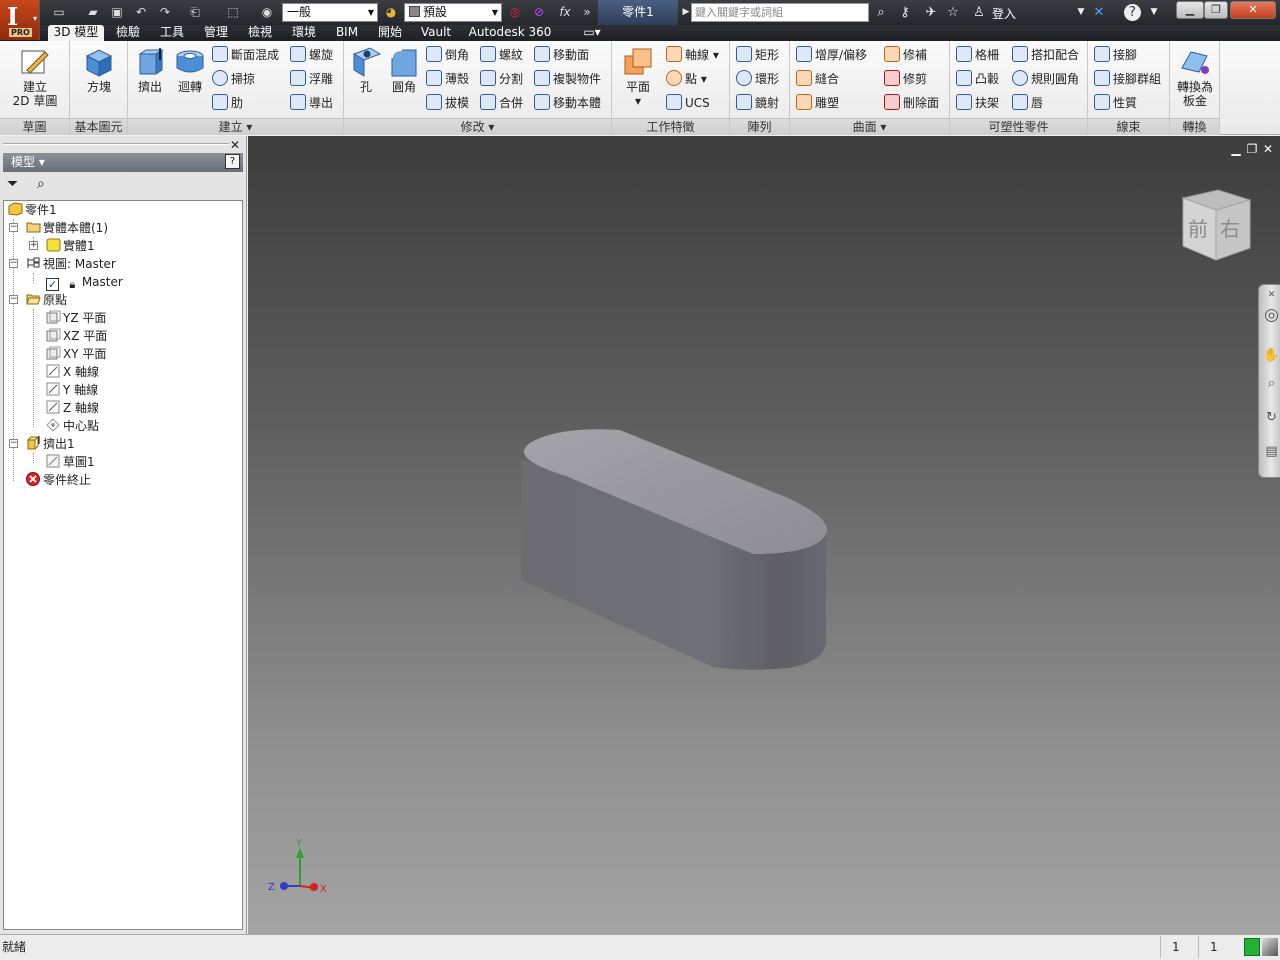 The height and width of the screenshot is (960, 1280). I want to click on tree-node-xz-plane: XZ 平面, so click(76, 336).